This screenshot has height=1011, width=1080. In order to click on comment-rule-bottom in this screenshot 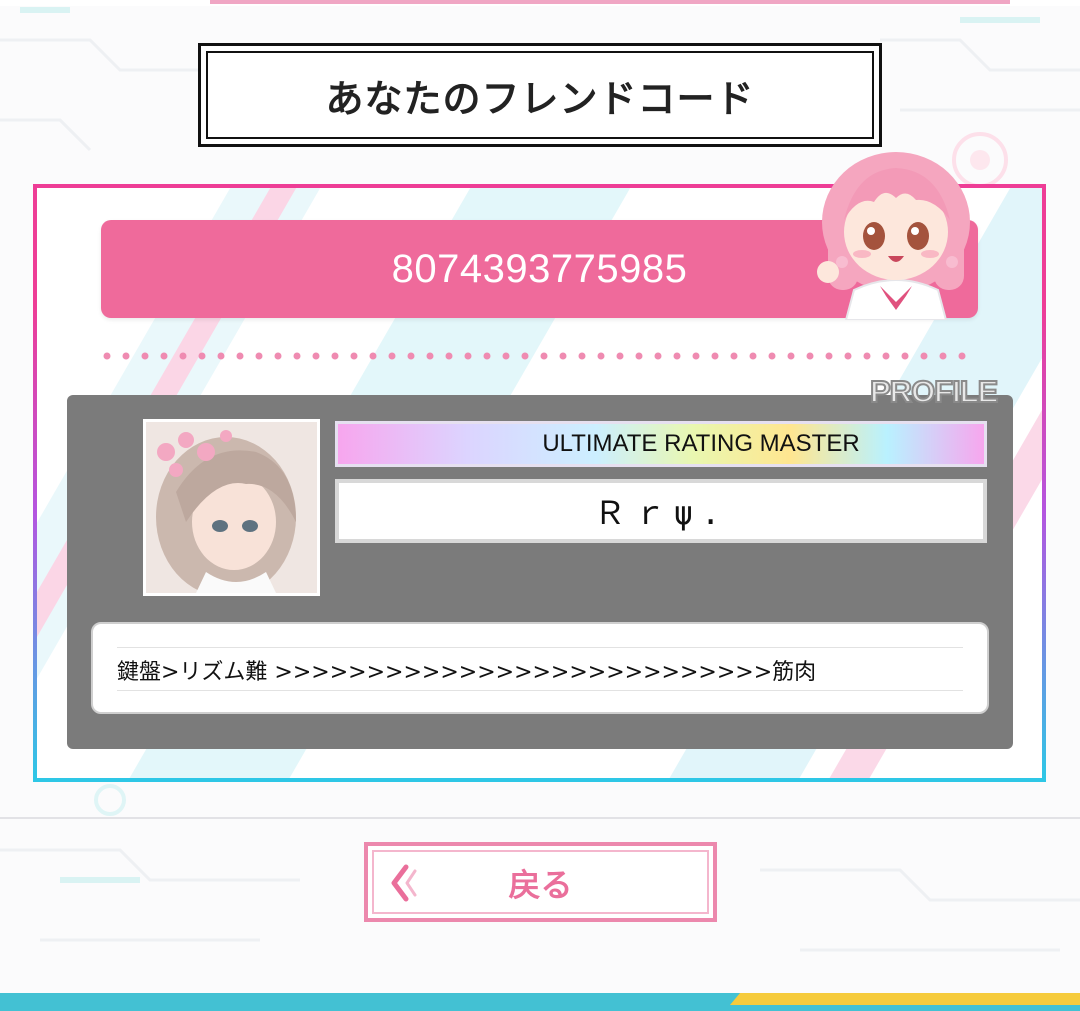, I will do `click(540, 690)`.